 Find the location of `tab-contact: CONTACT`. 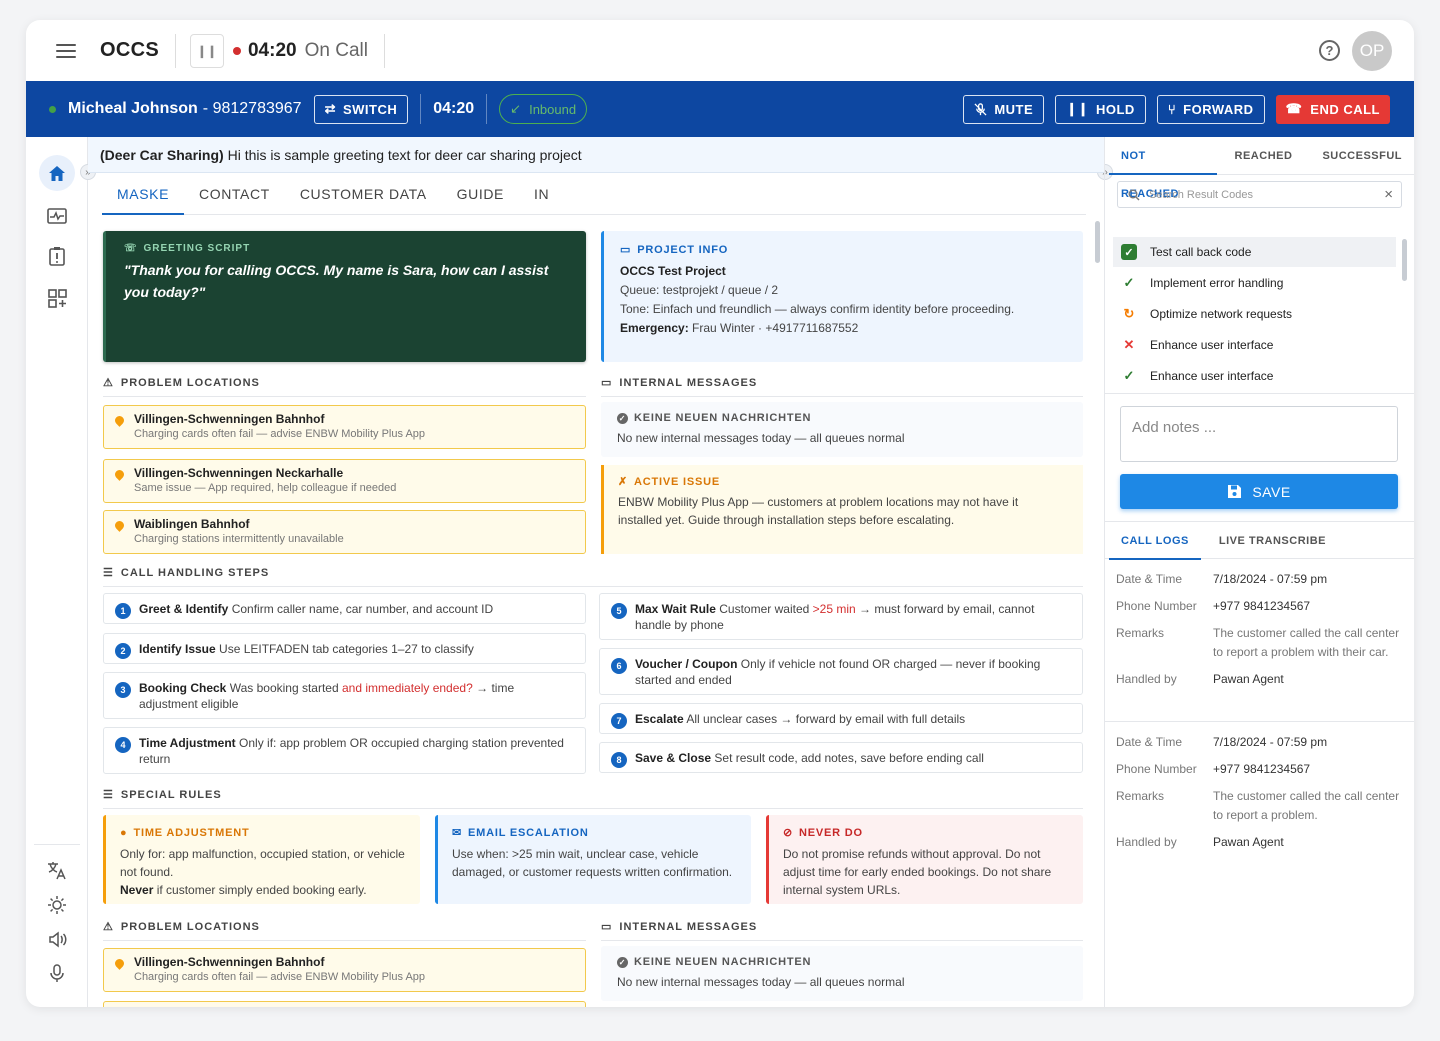

tab-contact: CONTACT is located at coordinates (234, 194).